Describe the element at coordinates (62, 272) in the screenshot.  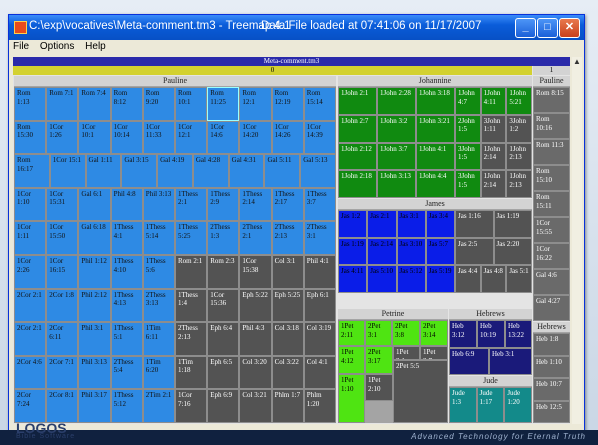
I see `treemap-cell: 1Cor 16:15` at that location.